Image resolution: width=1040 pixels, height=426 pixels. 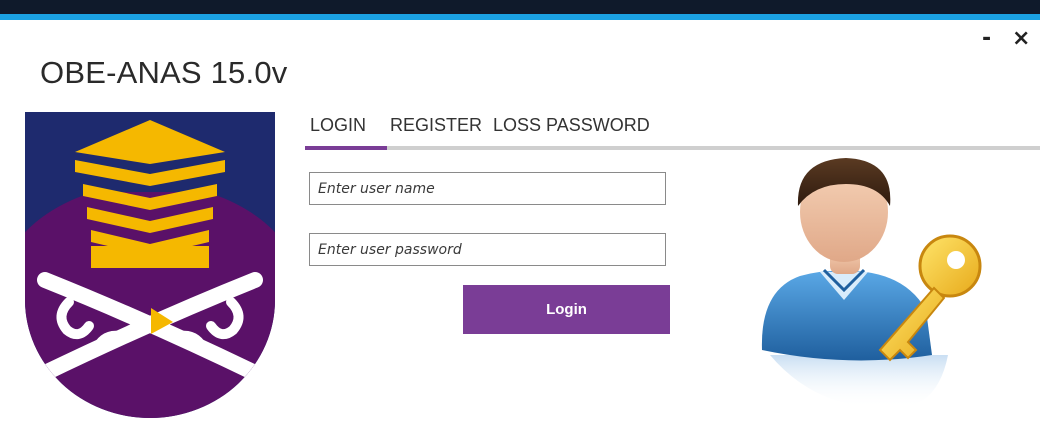 What do you see at coordinates (986, 38) in the screenshot?
I see `minimize-button: -` at bounding box center [986, 38].